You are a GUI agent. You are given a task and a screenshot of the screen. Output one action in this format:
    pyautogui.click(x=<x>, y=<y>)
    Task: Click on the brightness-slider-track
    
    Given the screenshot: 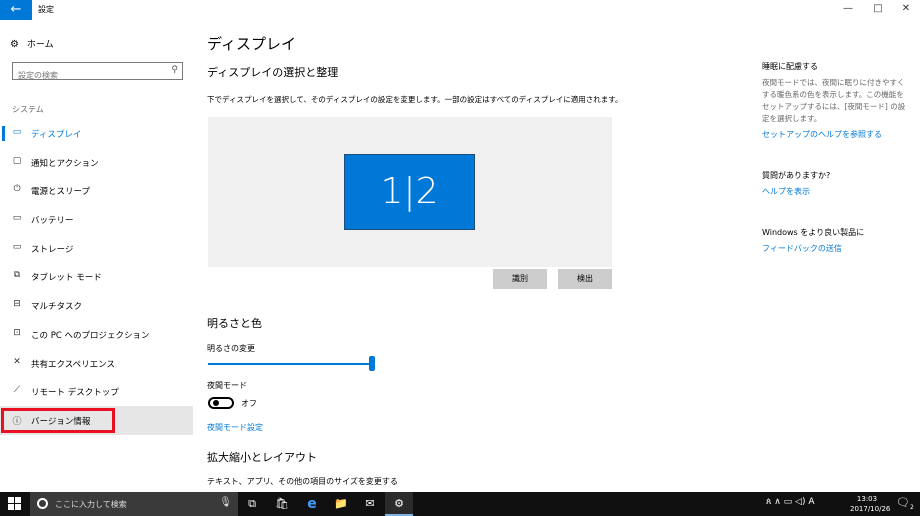 What is the action you would take?
    pyautogui.click(x=290, y=364)
    